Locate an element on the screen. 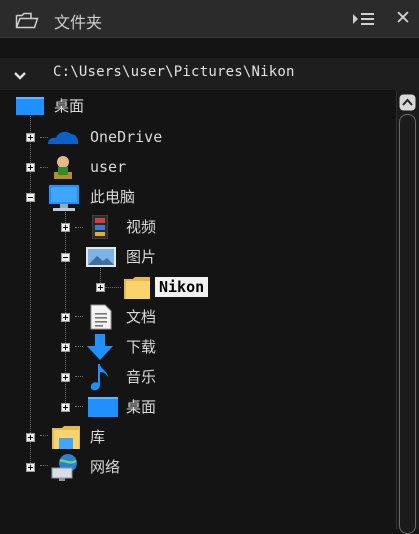  path-bar: C:\Users\user\Pictures\Nikon is located at coordinates (209, 74).